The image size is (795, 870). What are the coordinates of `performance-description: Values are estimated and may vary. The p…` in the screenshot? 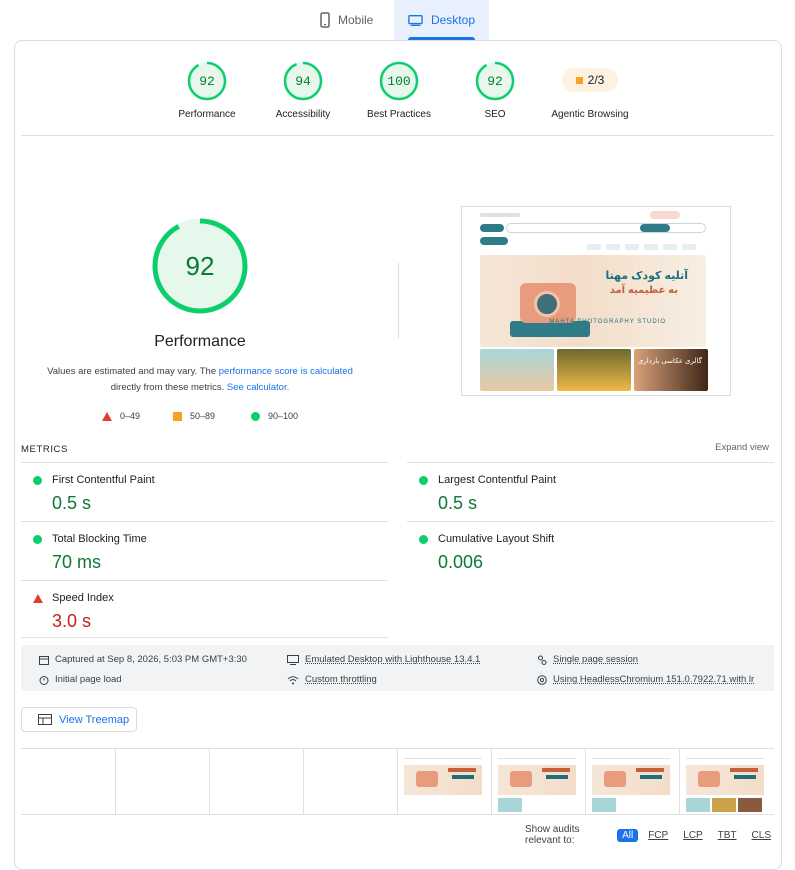 It's located at (200, 380).